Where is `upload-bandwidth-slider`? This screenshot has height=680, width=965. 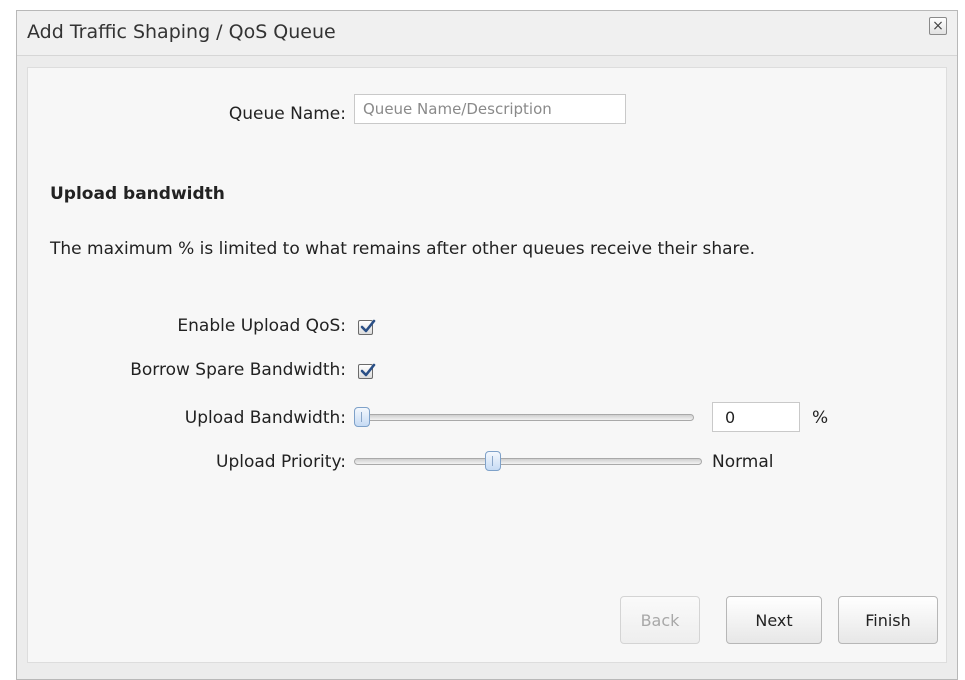
upload-bandwidth-slider is located at coordinates (524, 417).